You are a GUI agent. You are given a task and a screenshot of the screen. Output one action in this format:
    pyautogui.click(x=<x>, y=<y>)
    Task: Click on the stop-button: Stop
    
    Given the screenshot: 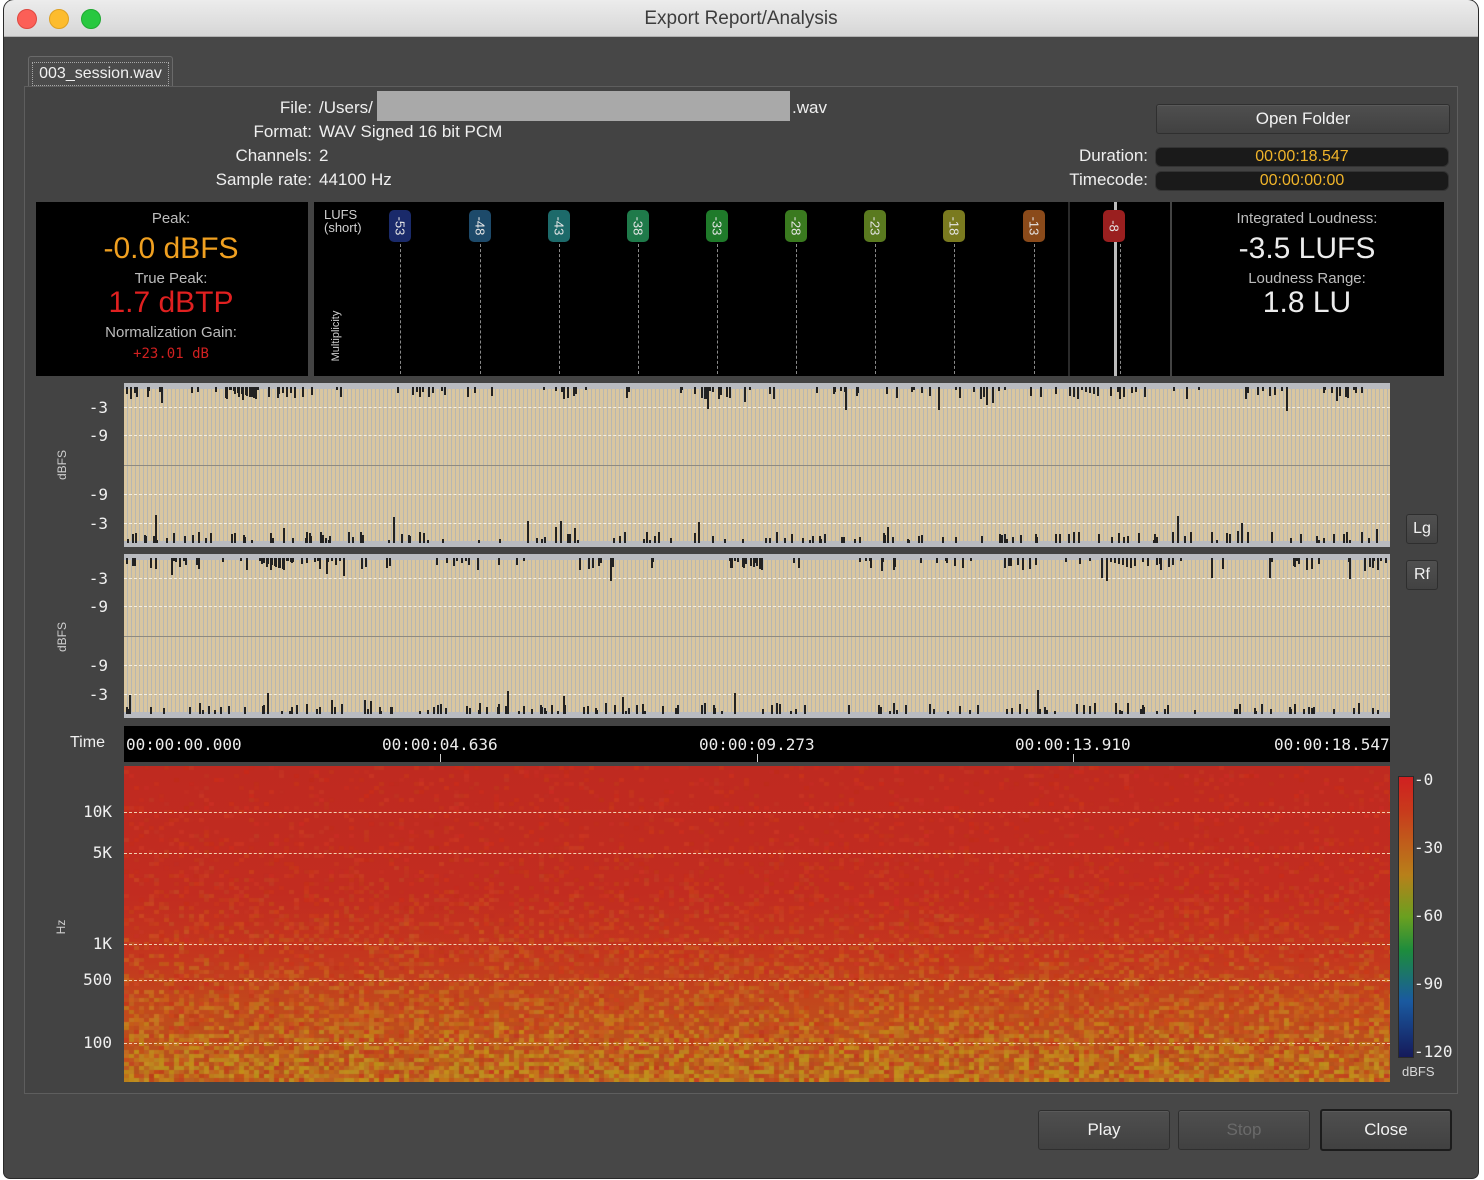 What is the action you would take?
    pyautogui.click(x=1244, y=1130)
    